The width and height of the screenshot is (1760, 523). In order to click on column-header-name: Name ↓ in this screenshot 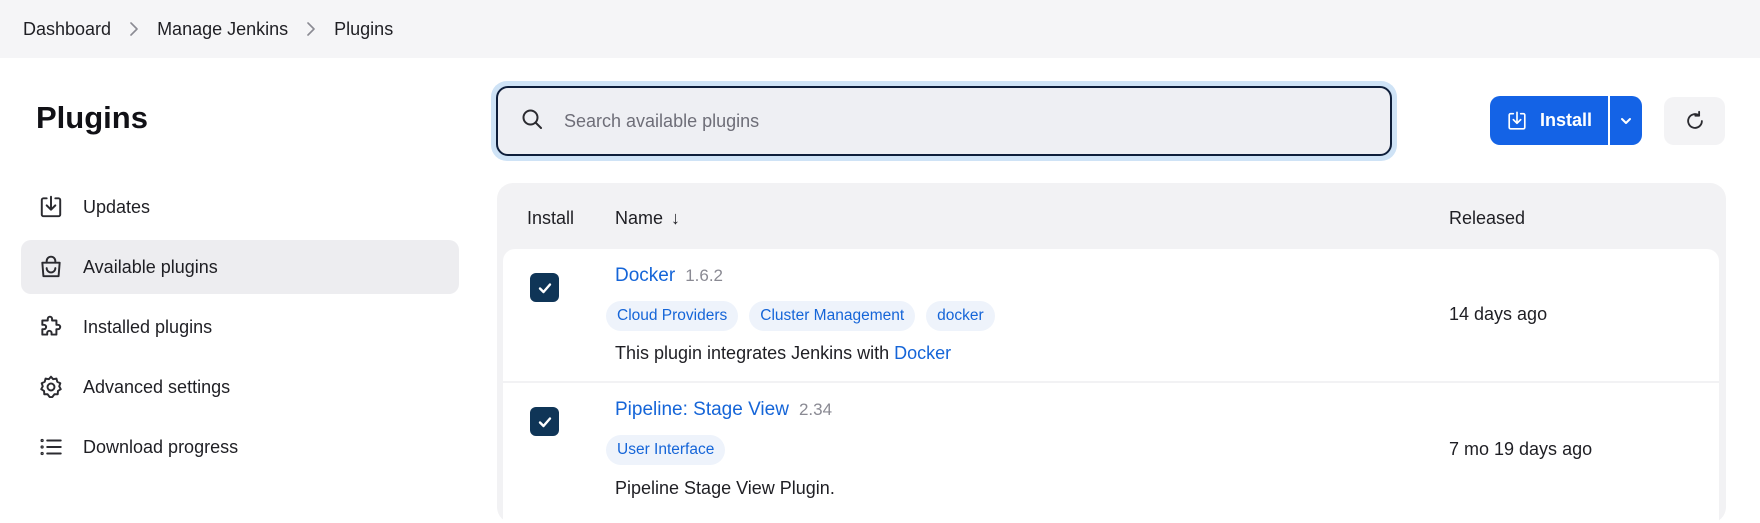, I will do `click(647, 218)`.